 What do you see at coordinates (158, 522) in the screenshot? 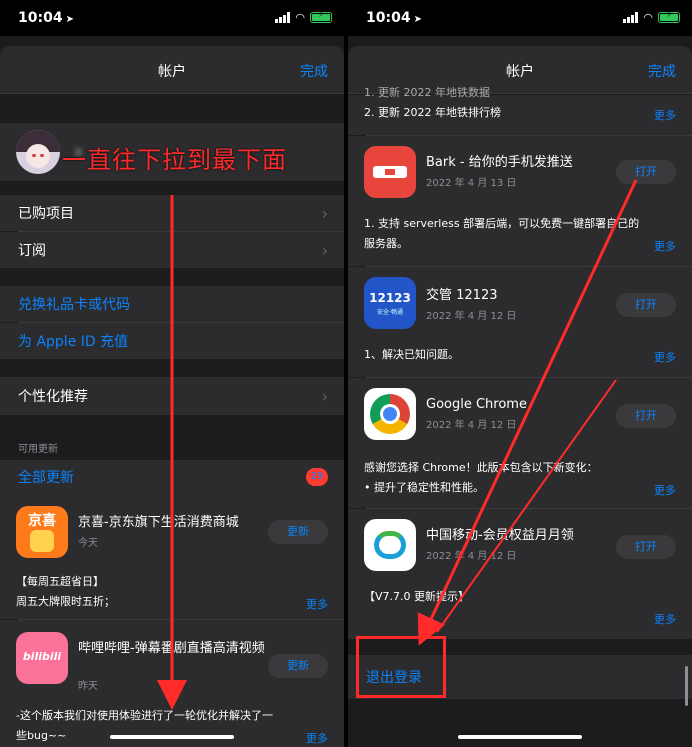
I see `app-name: 京喜-京东旗下生活消费商城` at bounding box center [158, 522].